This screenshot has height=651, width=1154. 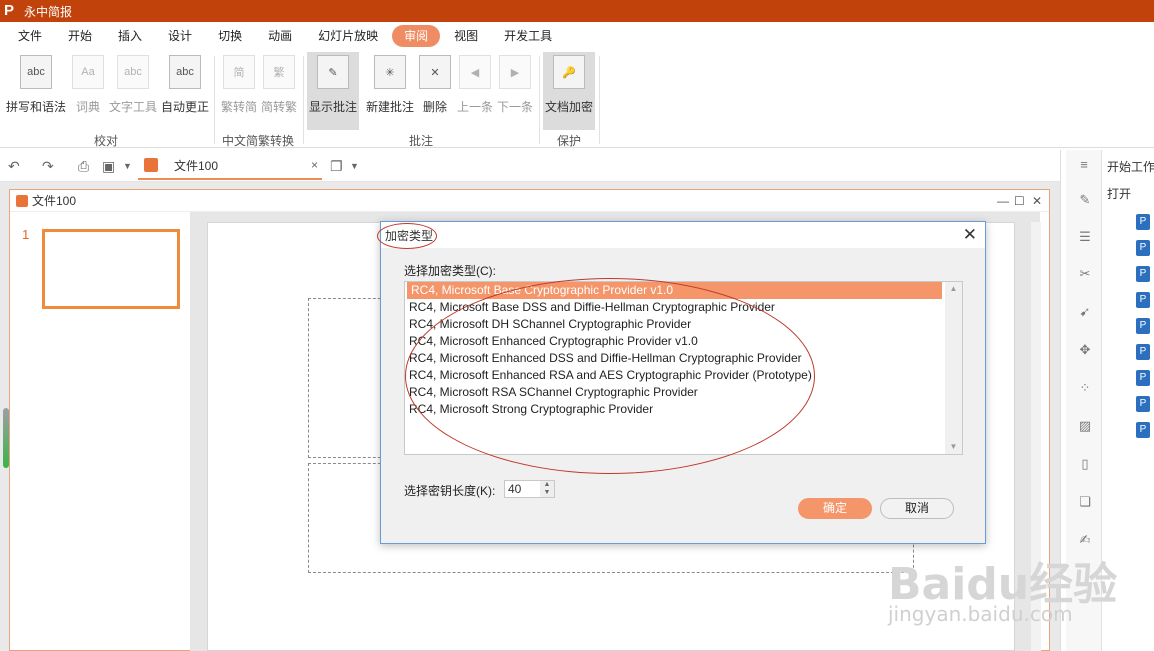 I want to click on move-icon: ✥, so click(x=1085, y=350).